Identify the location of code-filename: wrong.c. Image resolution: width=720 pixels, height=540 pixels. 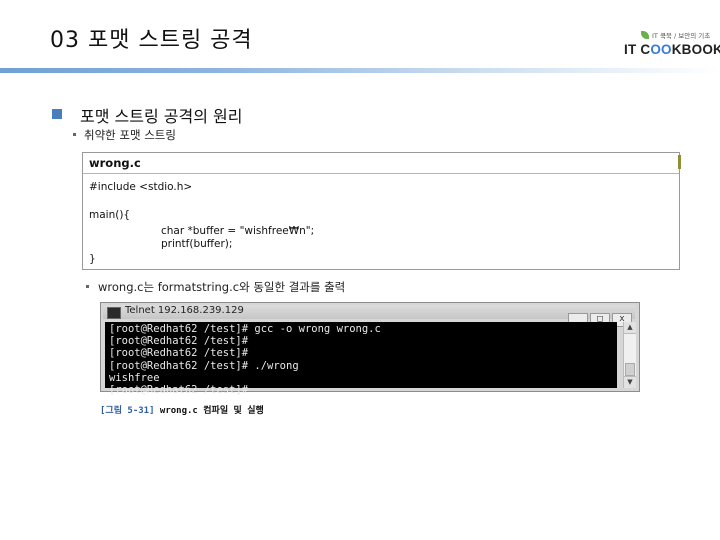
(115, 163).